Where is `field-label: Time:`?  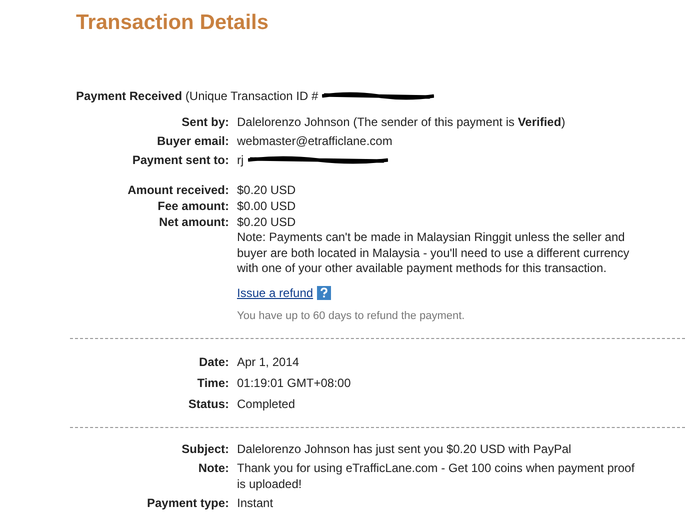 field-label: Time: is located at coordinates (212, 383).